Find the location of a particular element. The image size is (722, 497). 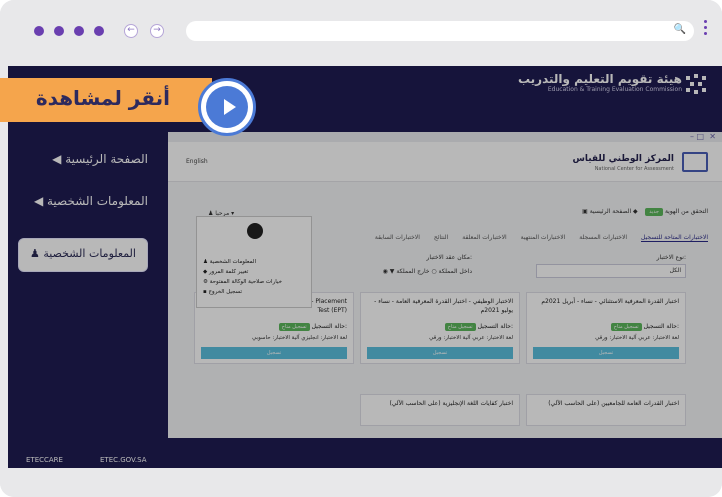

play-button is located at coordinates (227, 107).